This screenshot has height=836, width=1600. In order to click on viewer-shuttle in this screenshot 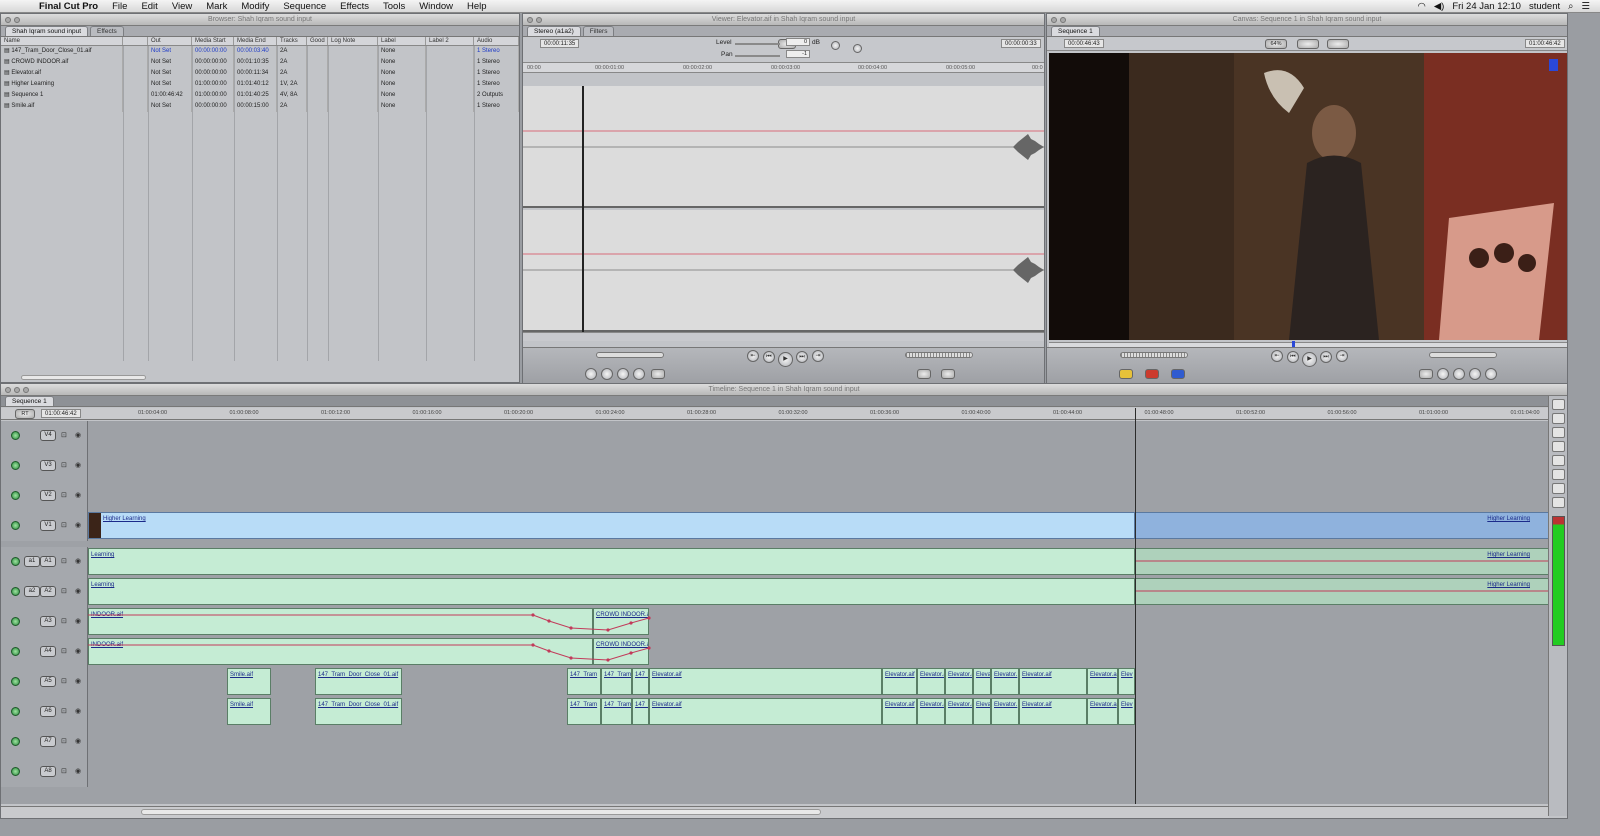, I will do `click(630, 355)`.